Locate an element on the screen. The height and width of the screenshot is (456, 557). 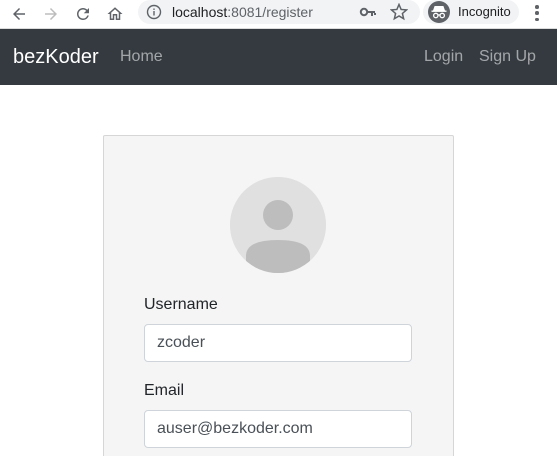
incognito-indicator: Incognito is located at coordinates (471, 12).